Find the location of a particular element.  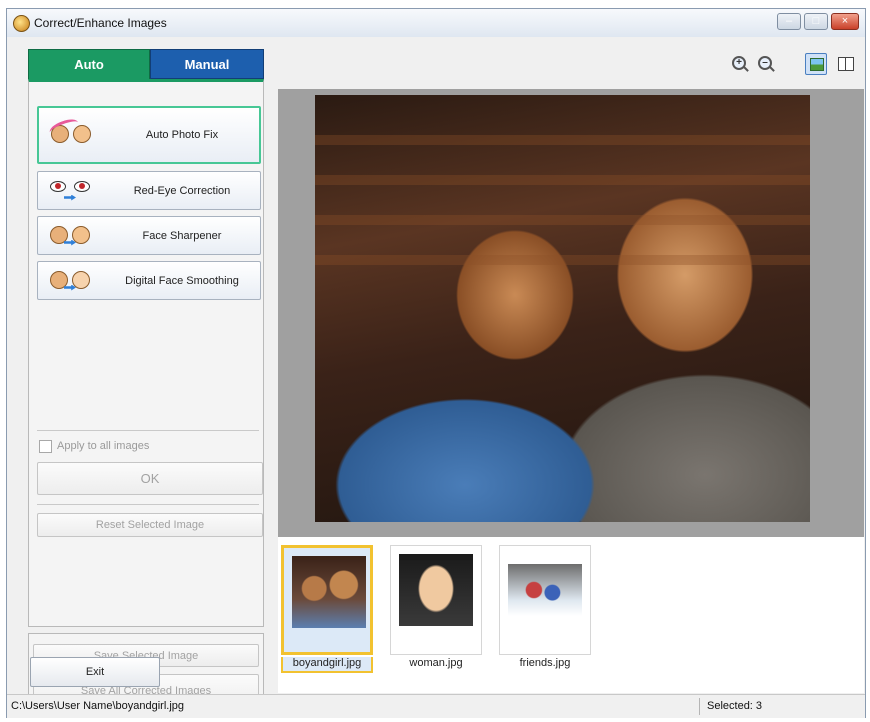

close-icon: × is located at coordinates (845, 21).